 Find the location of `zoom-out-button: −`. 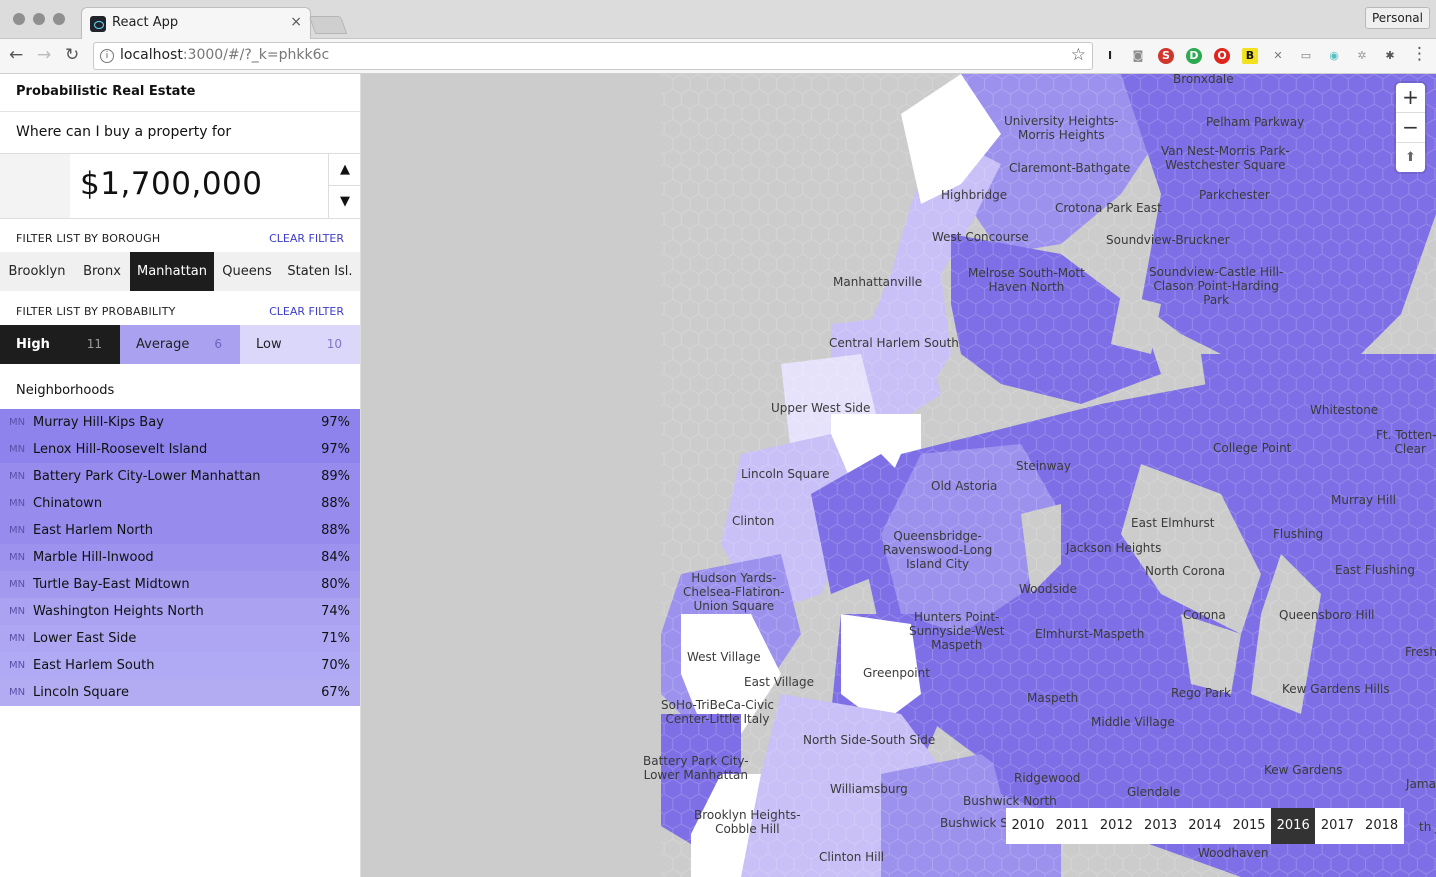

zoom-out-button: − is located at coordinates (1410, 128).